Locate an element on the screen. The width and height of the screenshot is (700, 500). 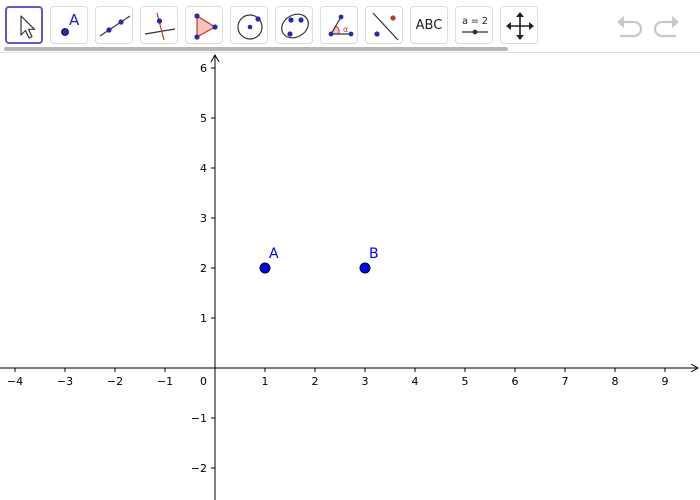
y-tick-label: 2 is located at coordinates (203, 268).